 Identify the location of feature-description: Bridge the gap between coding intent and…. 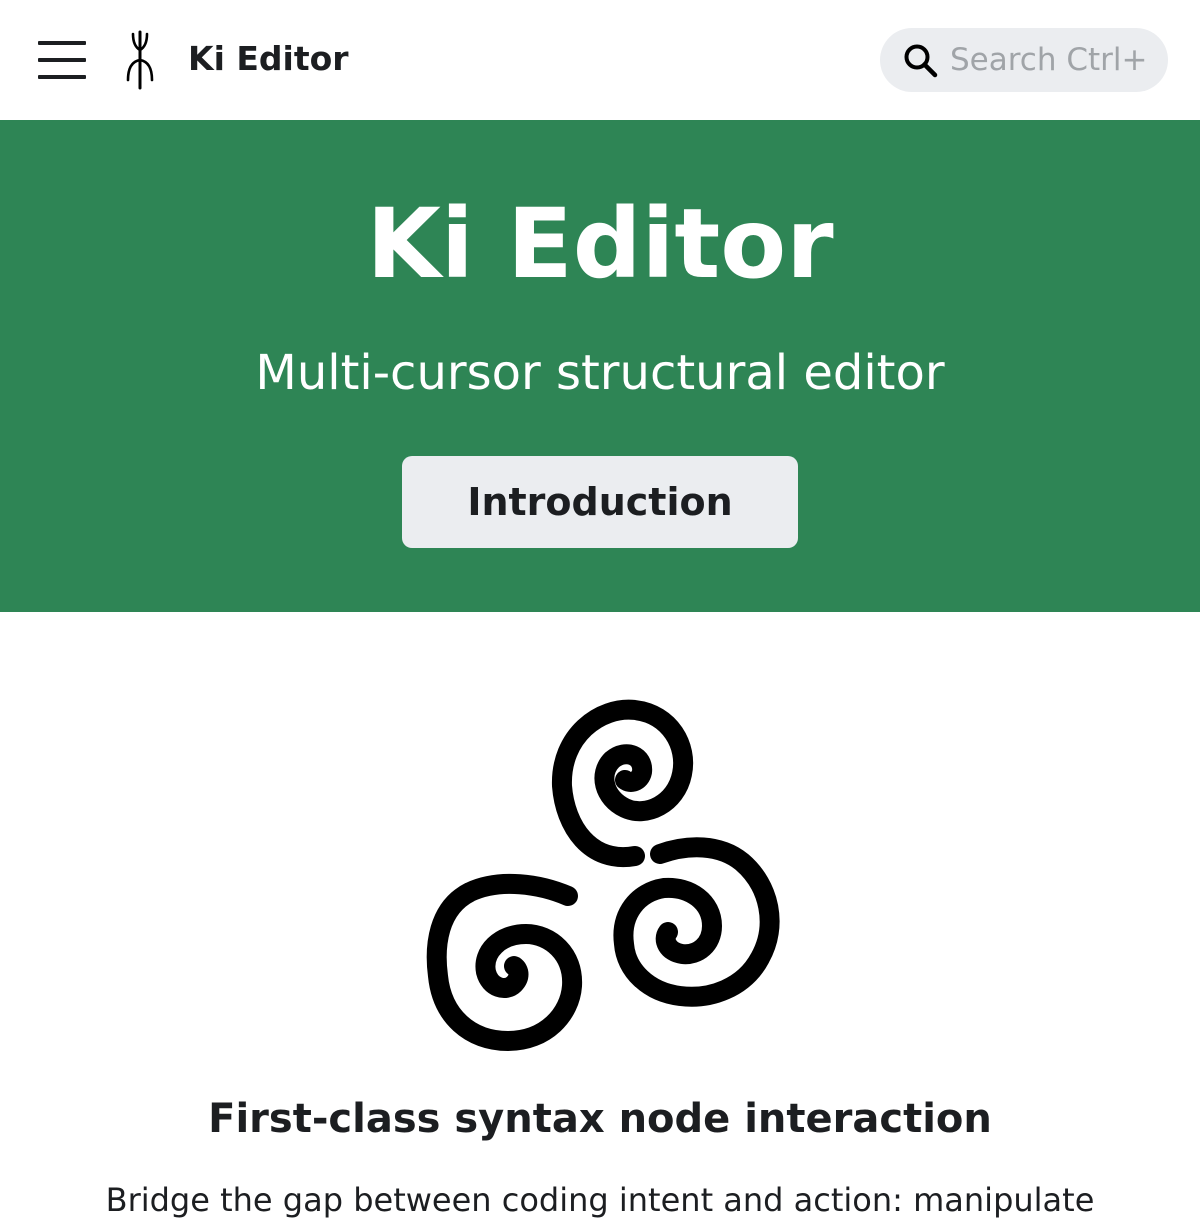
(600, 1200).